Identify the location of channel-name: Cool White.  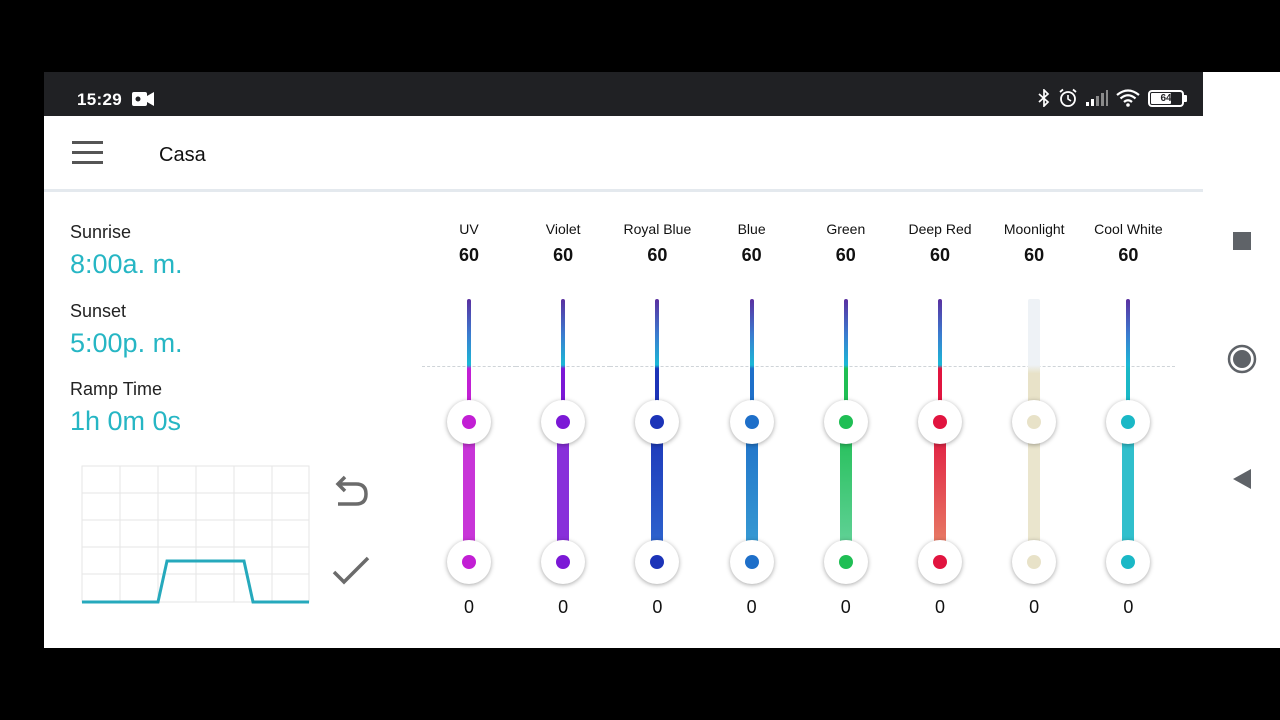
(1128, 229).